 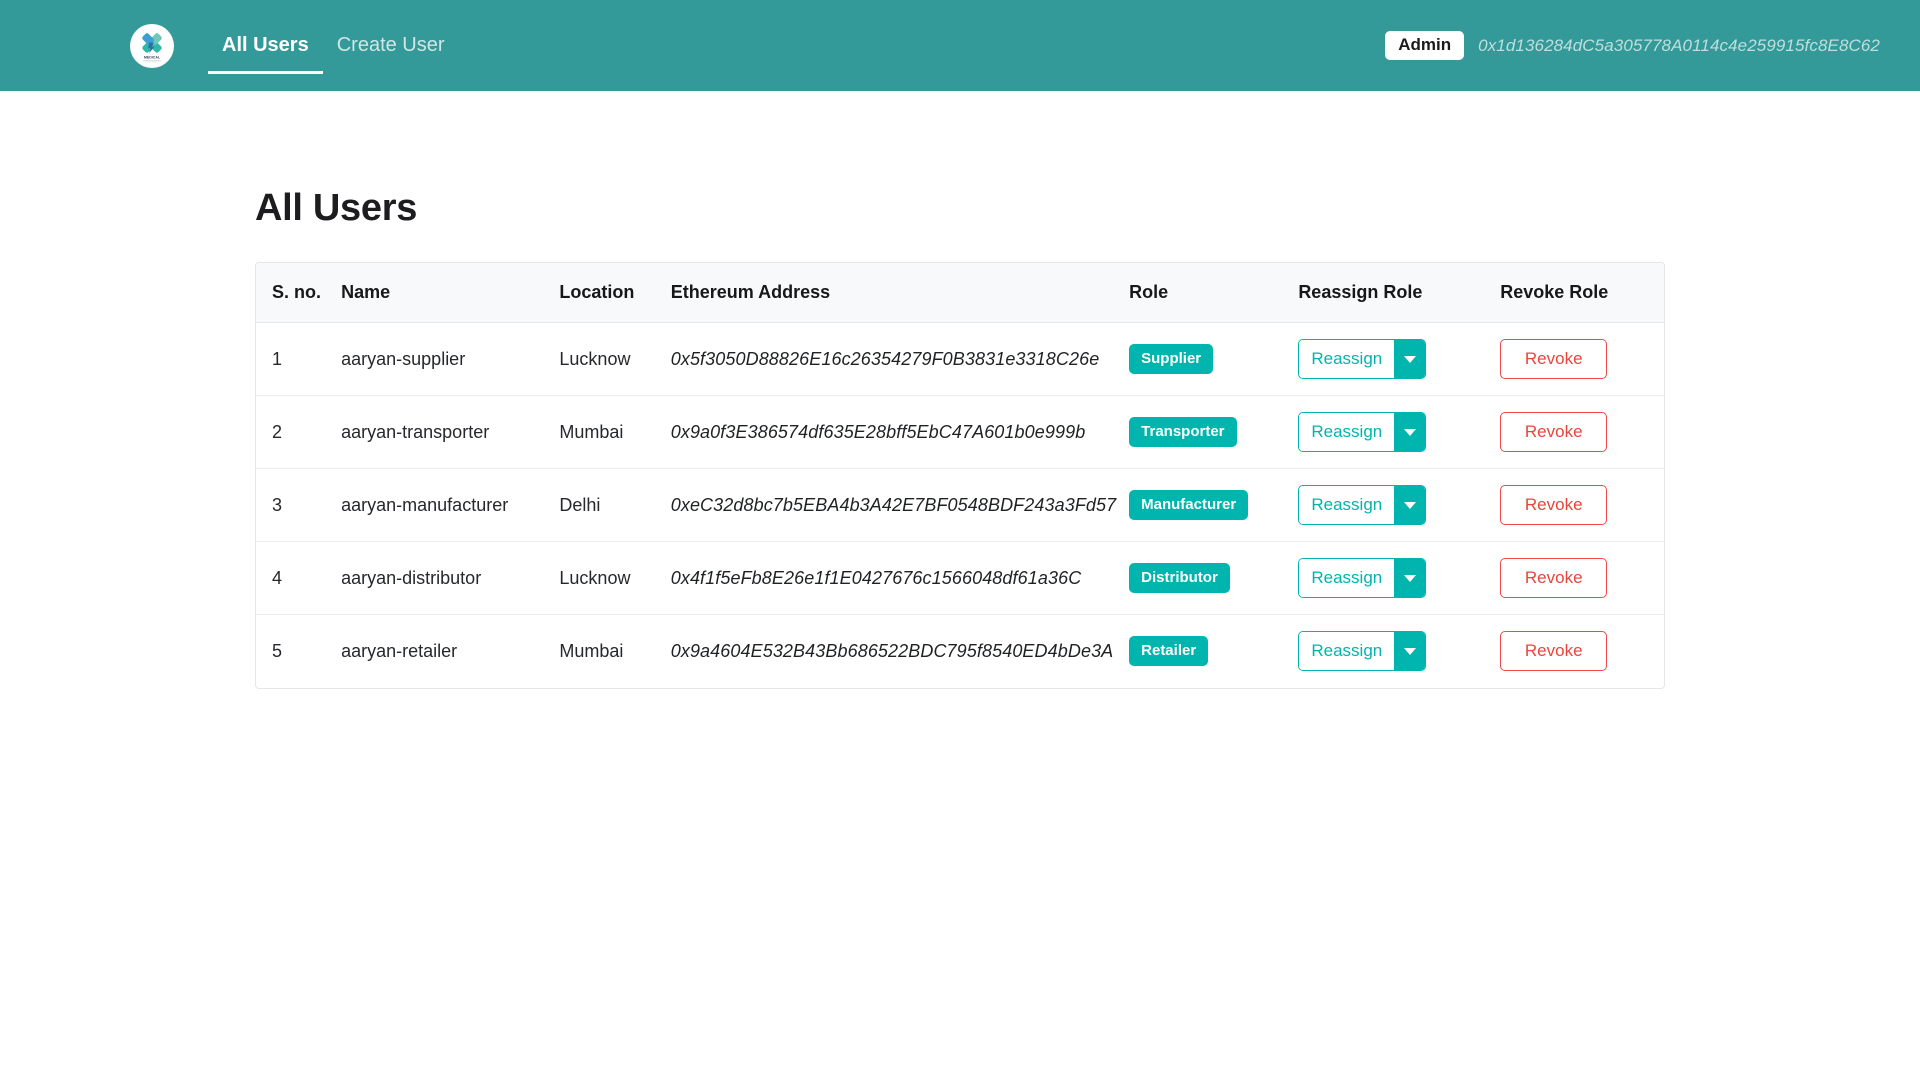 I want to click on cell-sno: 3, so click(x=299, y=505).